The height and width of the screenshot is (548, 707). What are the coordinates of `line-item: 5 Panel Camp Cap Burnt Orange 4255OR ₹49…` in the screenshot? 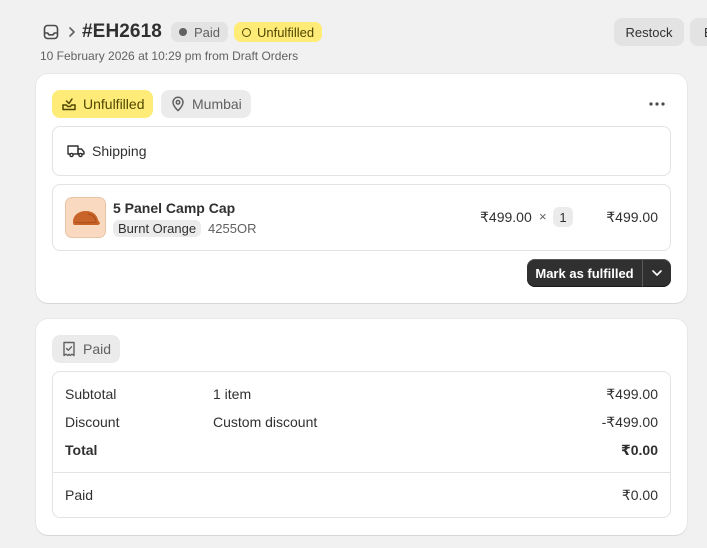 It's located at (361, 217).